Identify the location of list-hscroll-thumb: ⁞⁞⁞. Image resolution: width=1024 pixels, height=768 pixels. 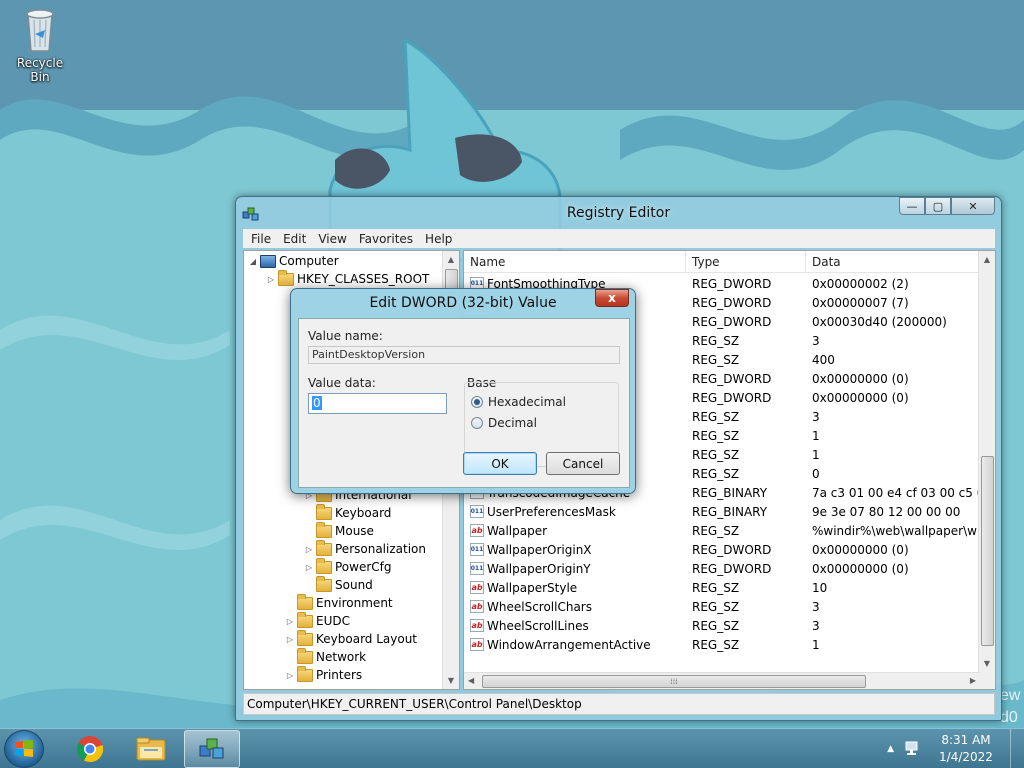
(674, 681).